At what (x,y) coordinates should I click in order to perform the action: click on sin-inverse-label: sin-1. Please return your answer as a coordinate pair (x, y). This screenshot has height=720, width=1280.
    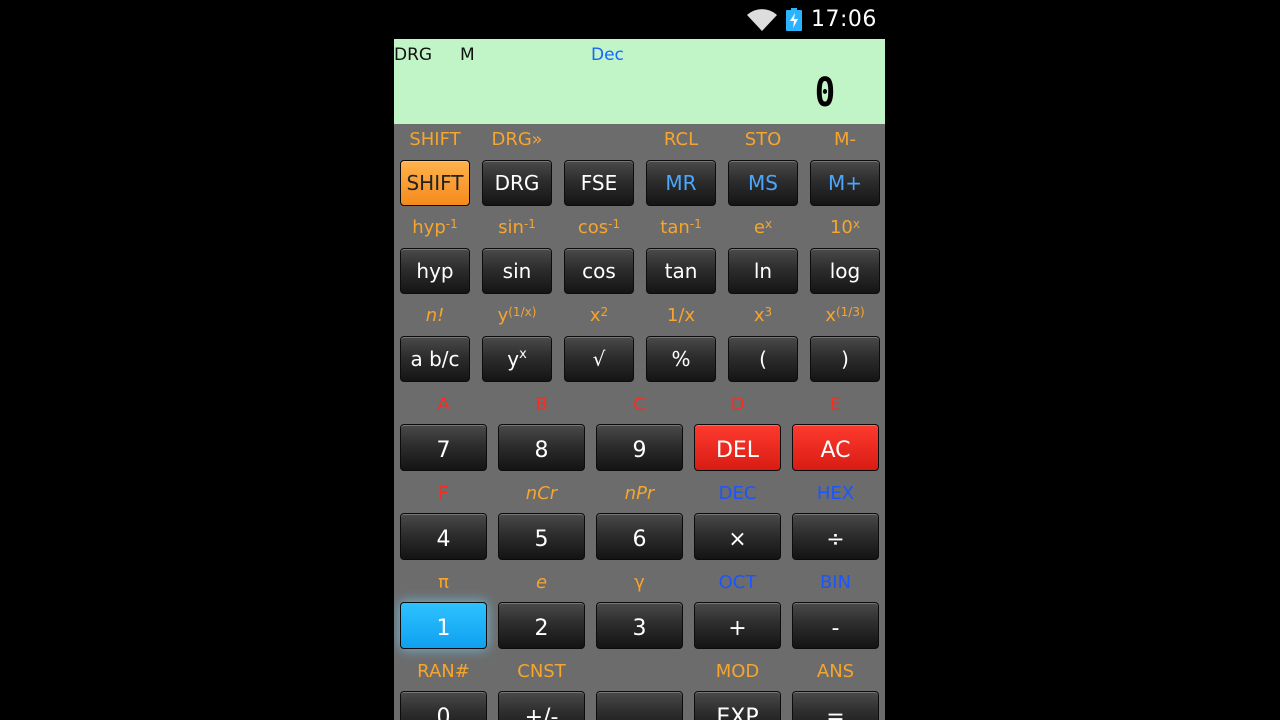
    Looking at the image, I should click on (517, 227).